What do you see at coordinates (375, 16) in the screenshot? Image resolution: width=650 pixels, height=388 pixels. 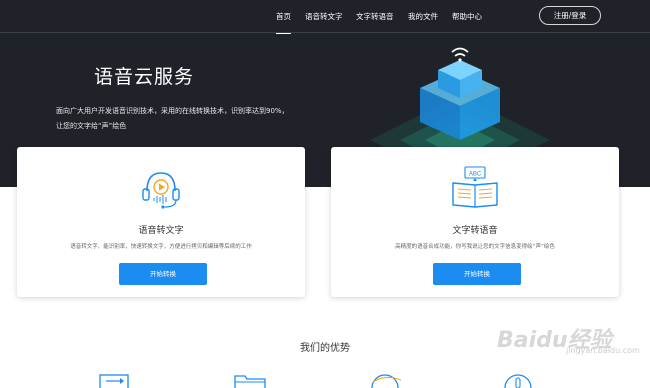 I see `nav-item-text-to-speech: 文字转语音` at bounding box center [375, 16].